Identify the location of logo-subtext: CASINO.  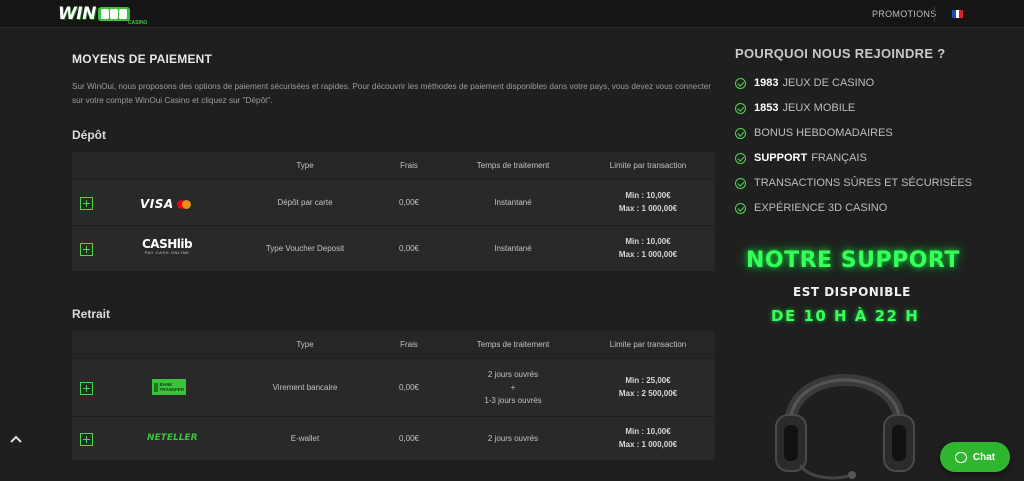
(138, 23).